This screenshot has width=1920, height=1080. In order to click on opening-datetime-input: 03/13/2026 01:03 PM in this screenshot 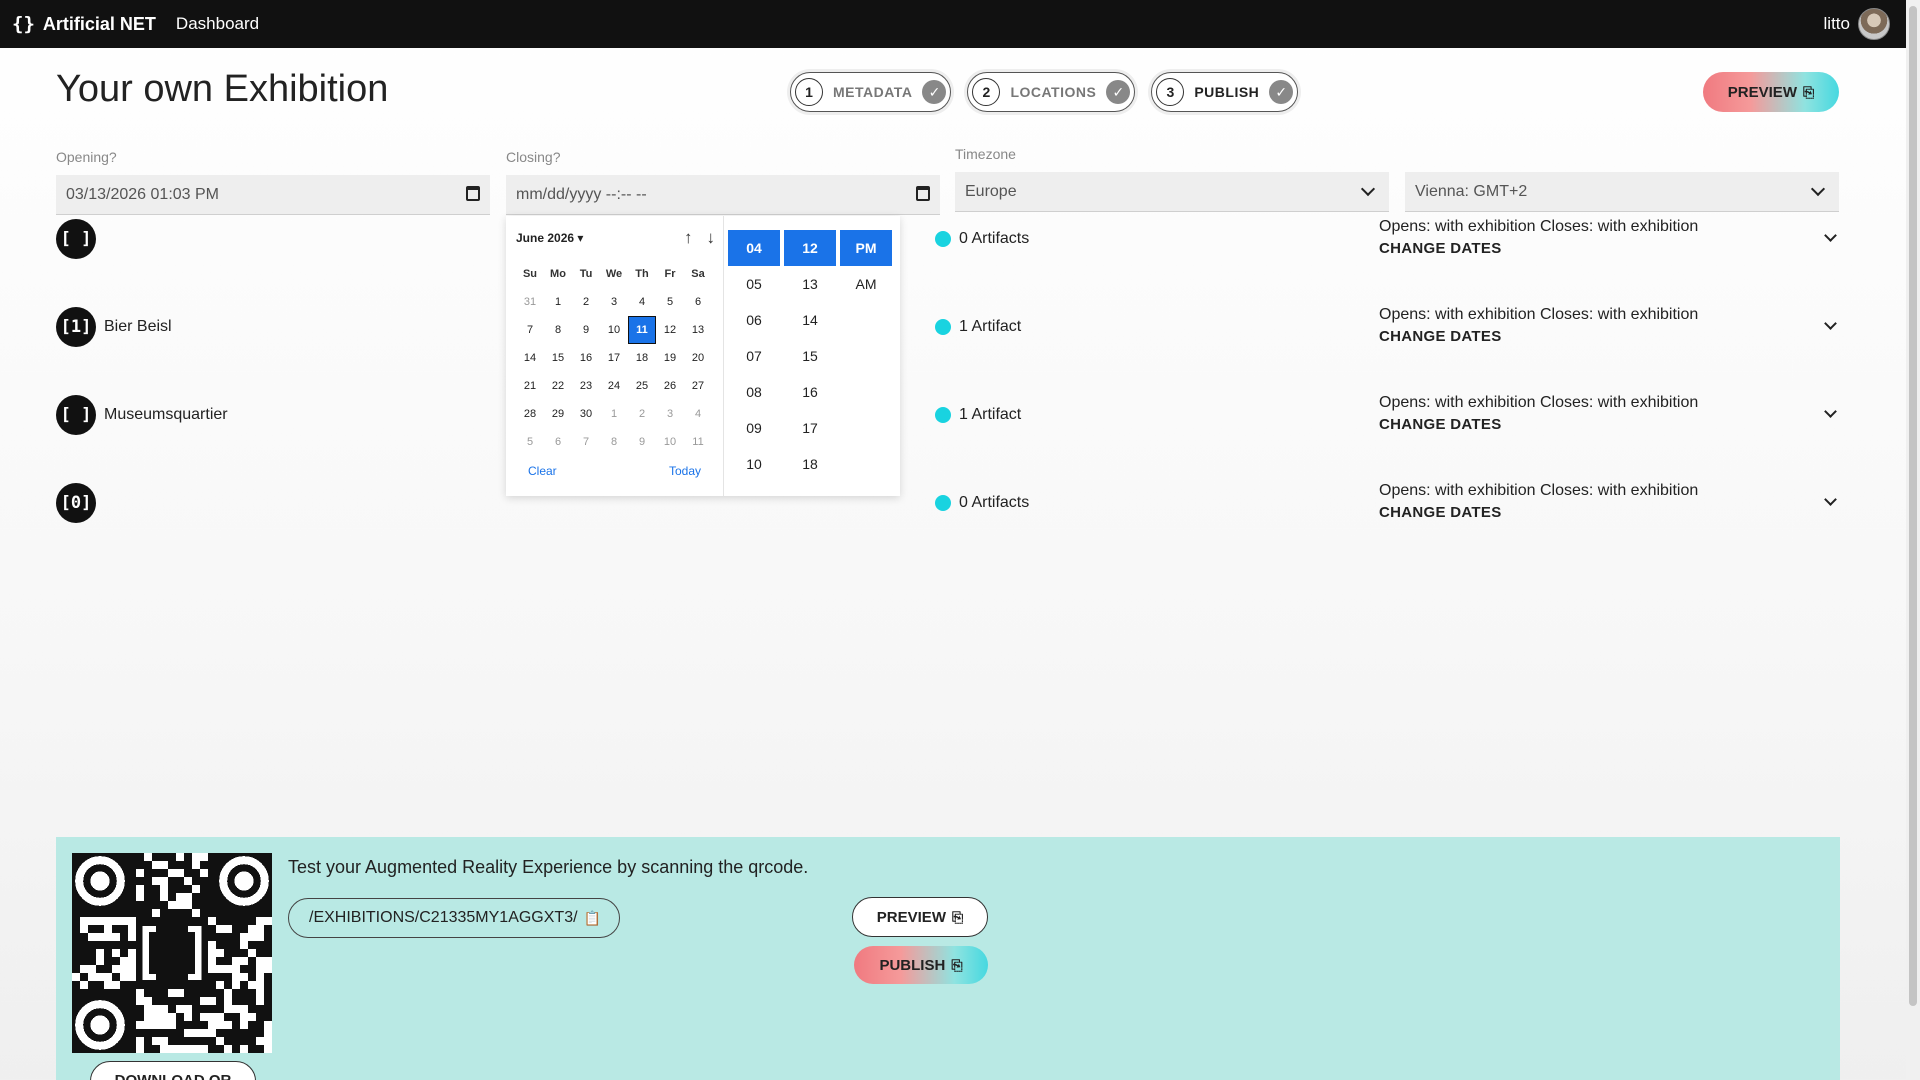, I will do `click(273, 195)`.